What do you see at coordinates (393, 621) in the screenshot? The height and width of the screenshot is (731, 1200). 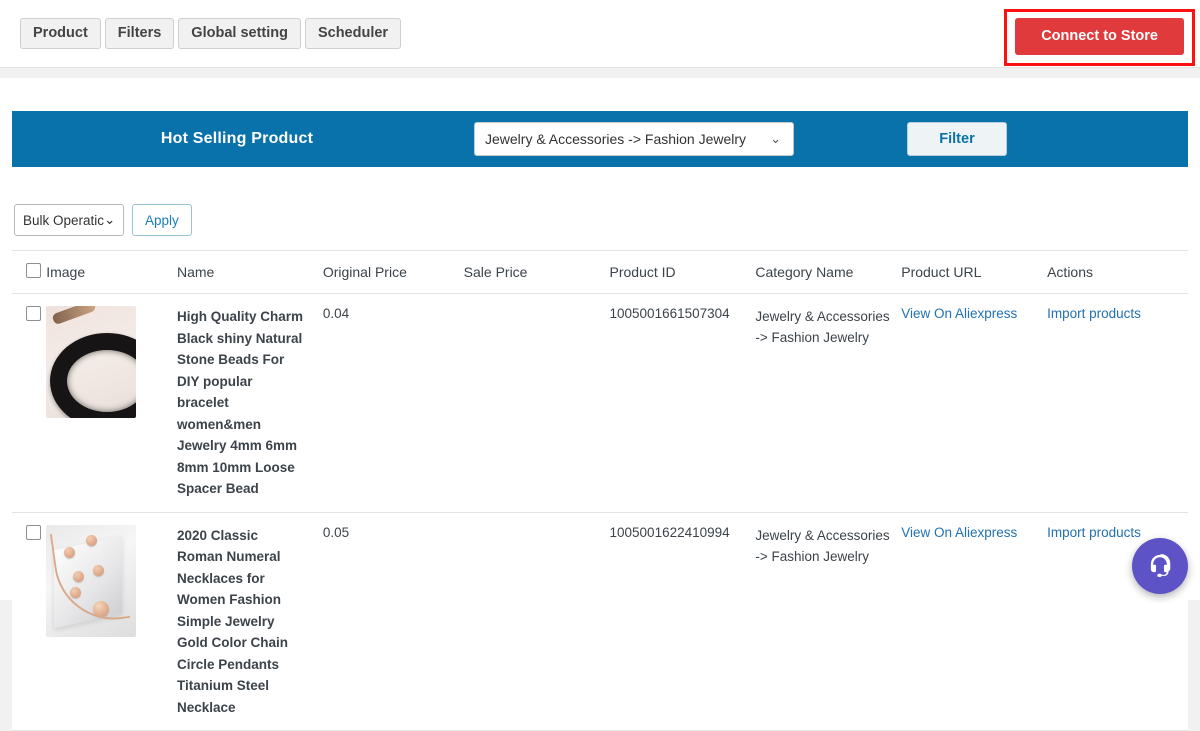 I see `original-price-cell: 0.05` at bounding box center [393, 621].